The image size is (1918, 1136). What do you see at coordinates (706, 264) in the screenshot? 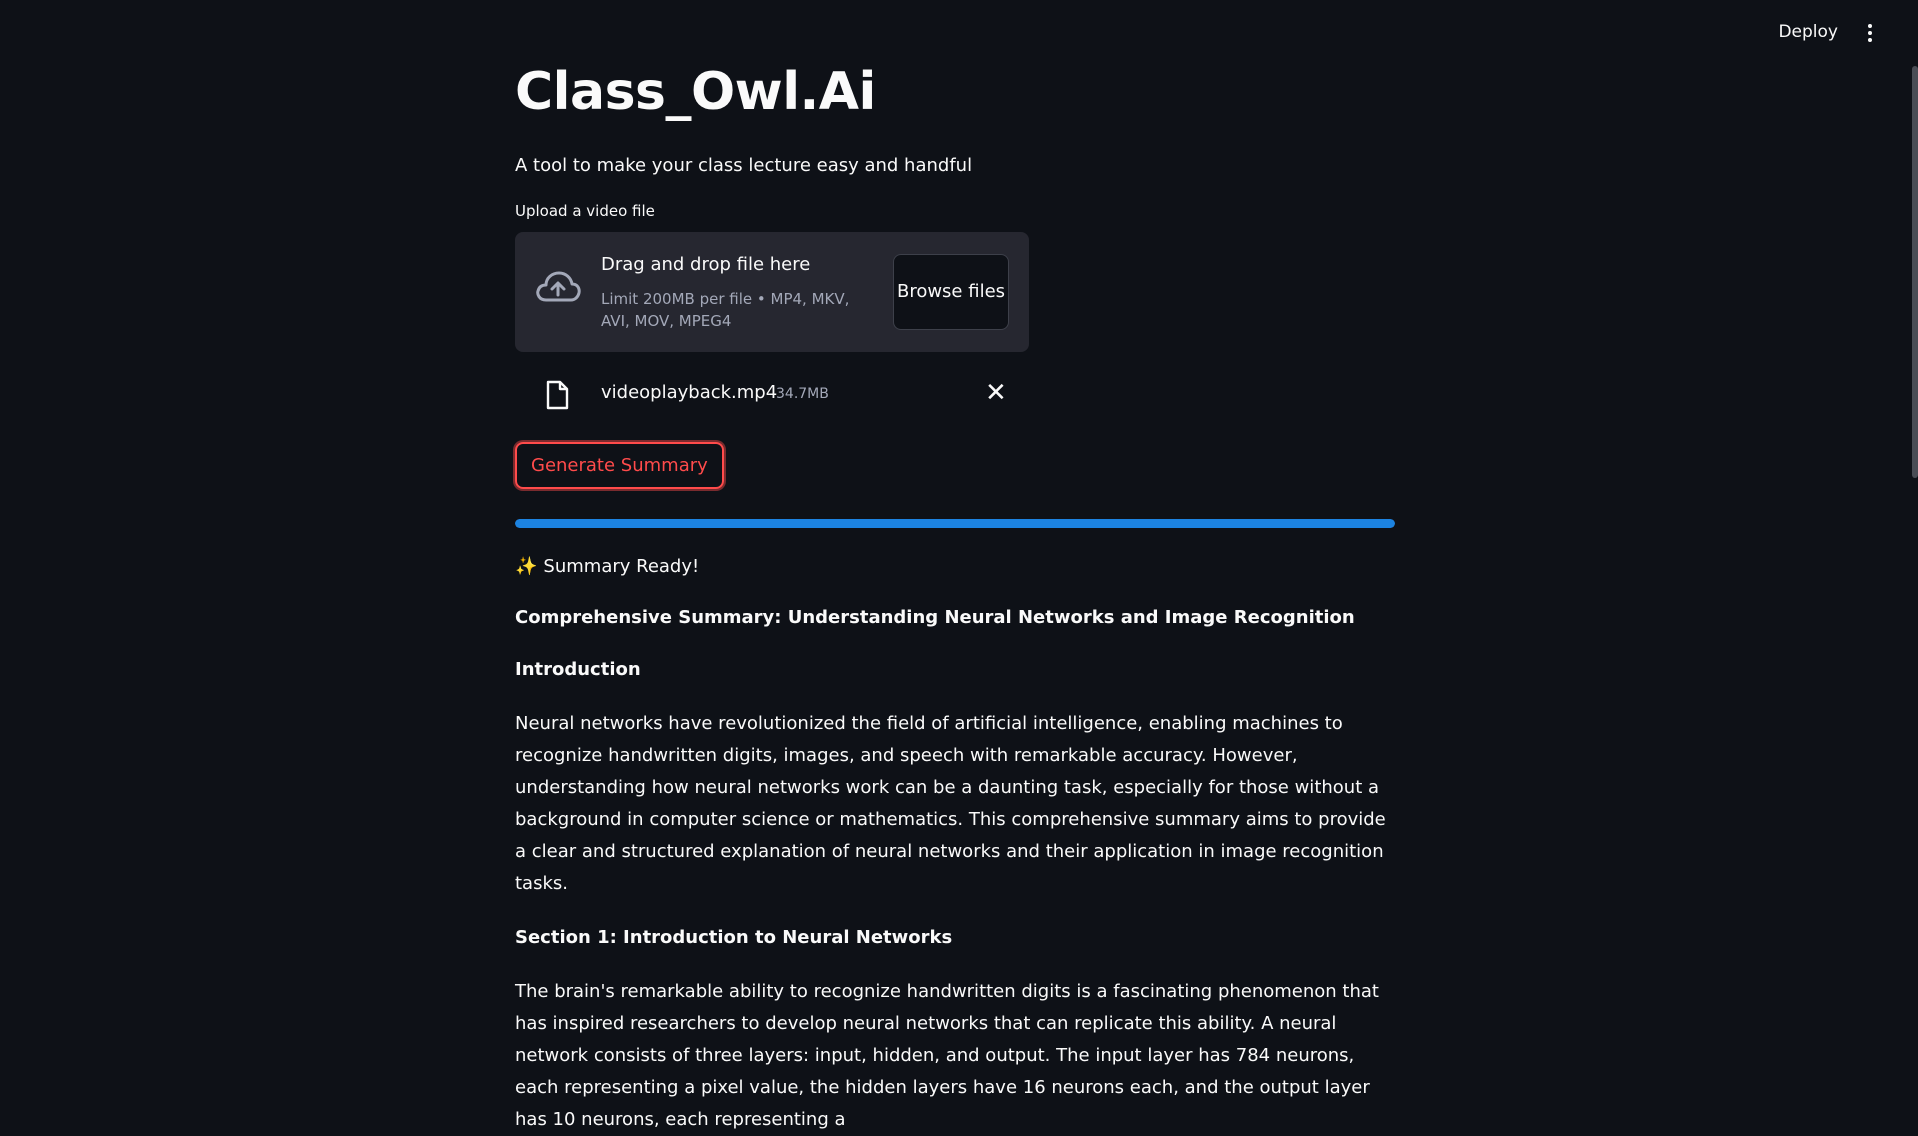
I see `dropzone-title: Drag and drop file here` at bounding box center [706, 264].